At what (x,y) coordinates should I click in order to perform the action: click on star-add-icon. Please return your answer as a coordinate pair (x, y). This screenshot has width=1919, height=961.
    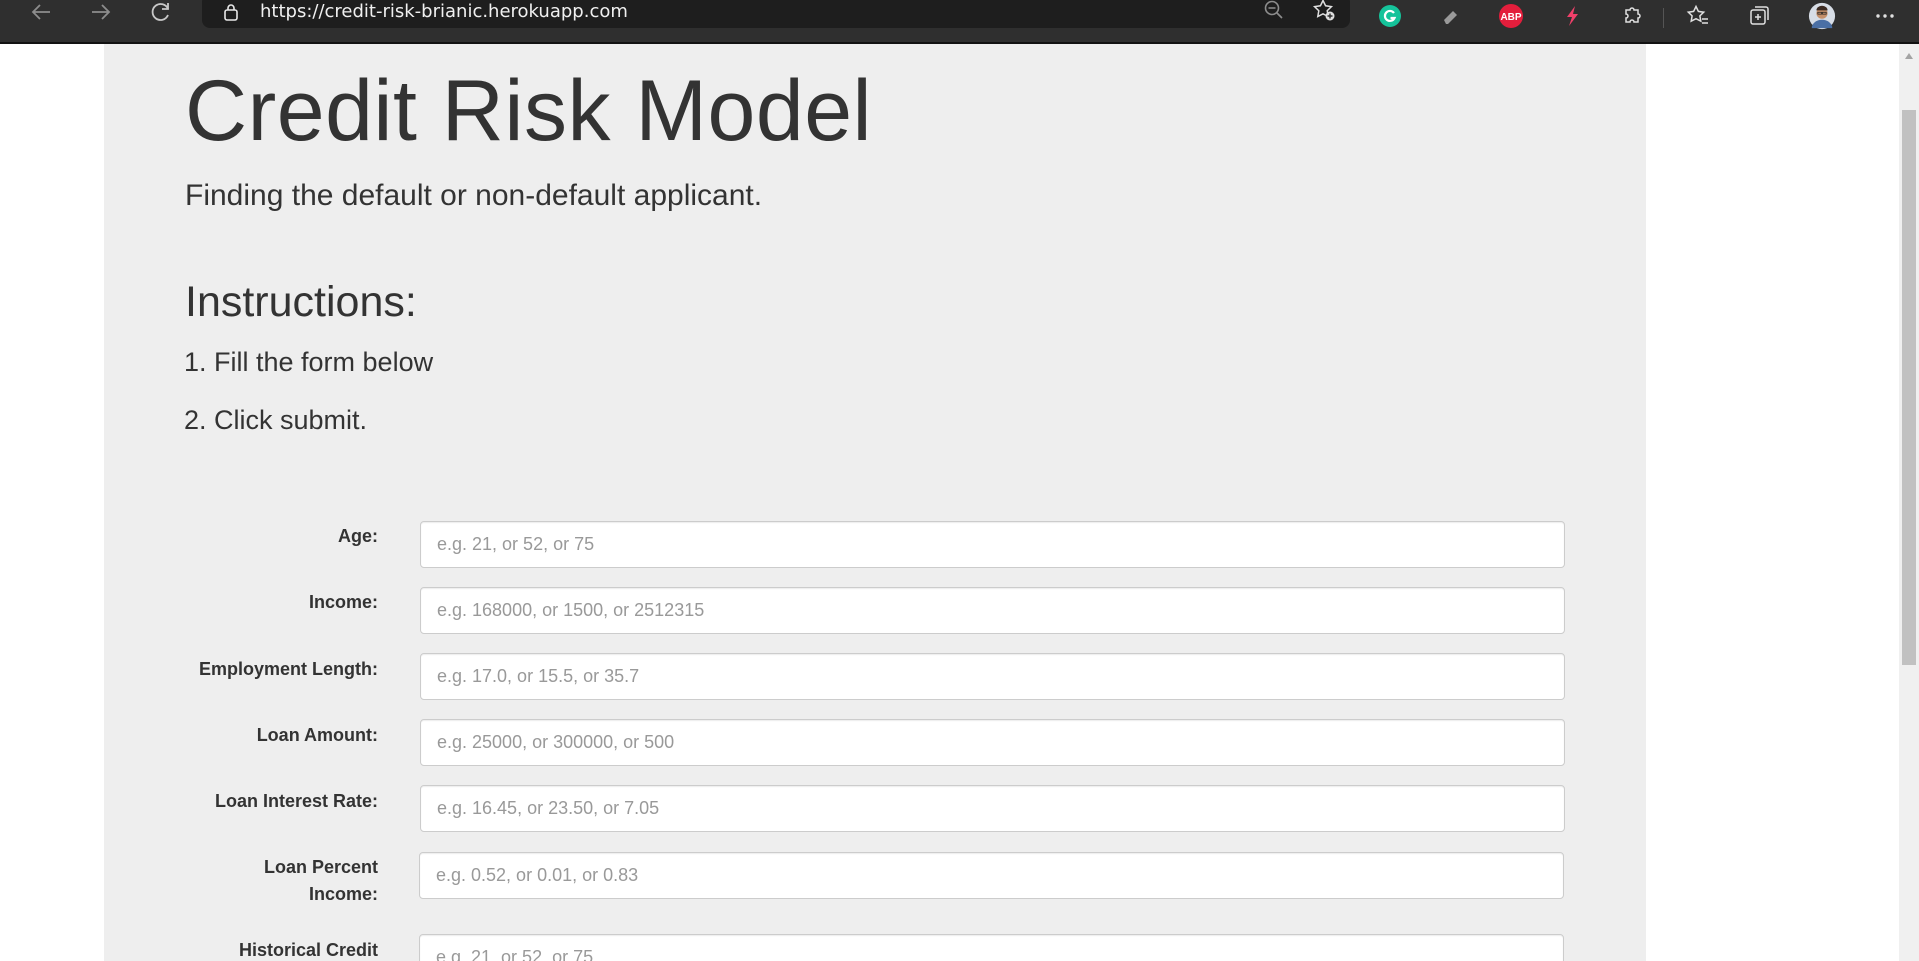
    Looking at the image, I should click on (1323, 10).